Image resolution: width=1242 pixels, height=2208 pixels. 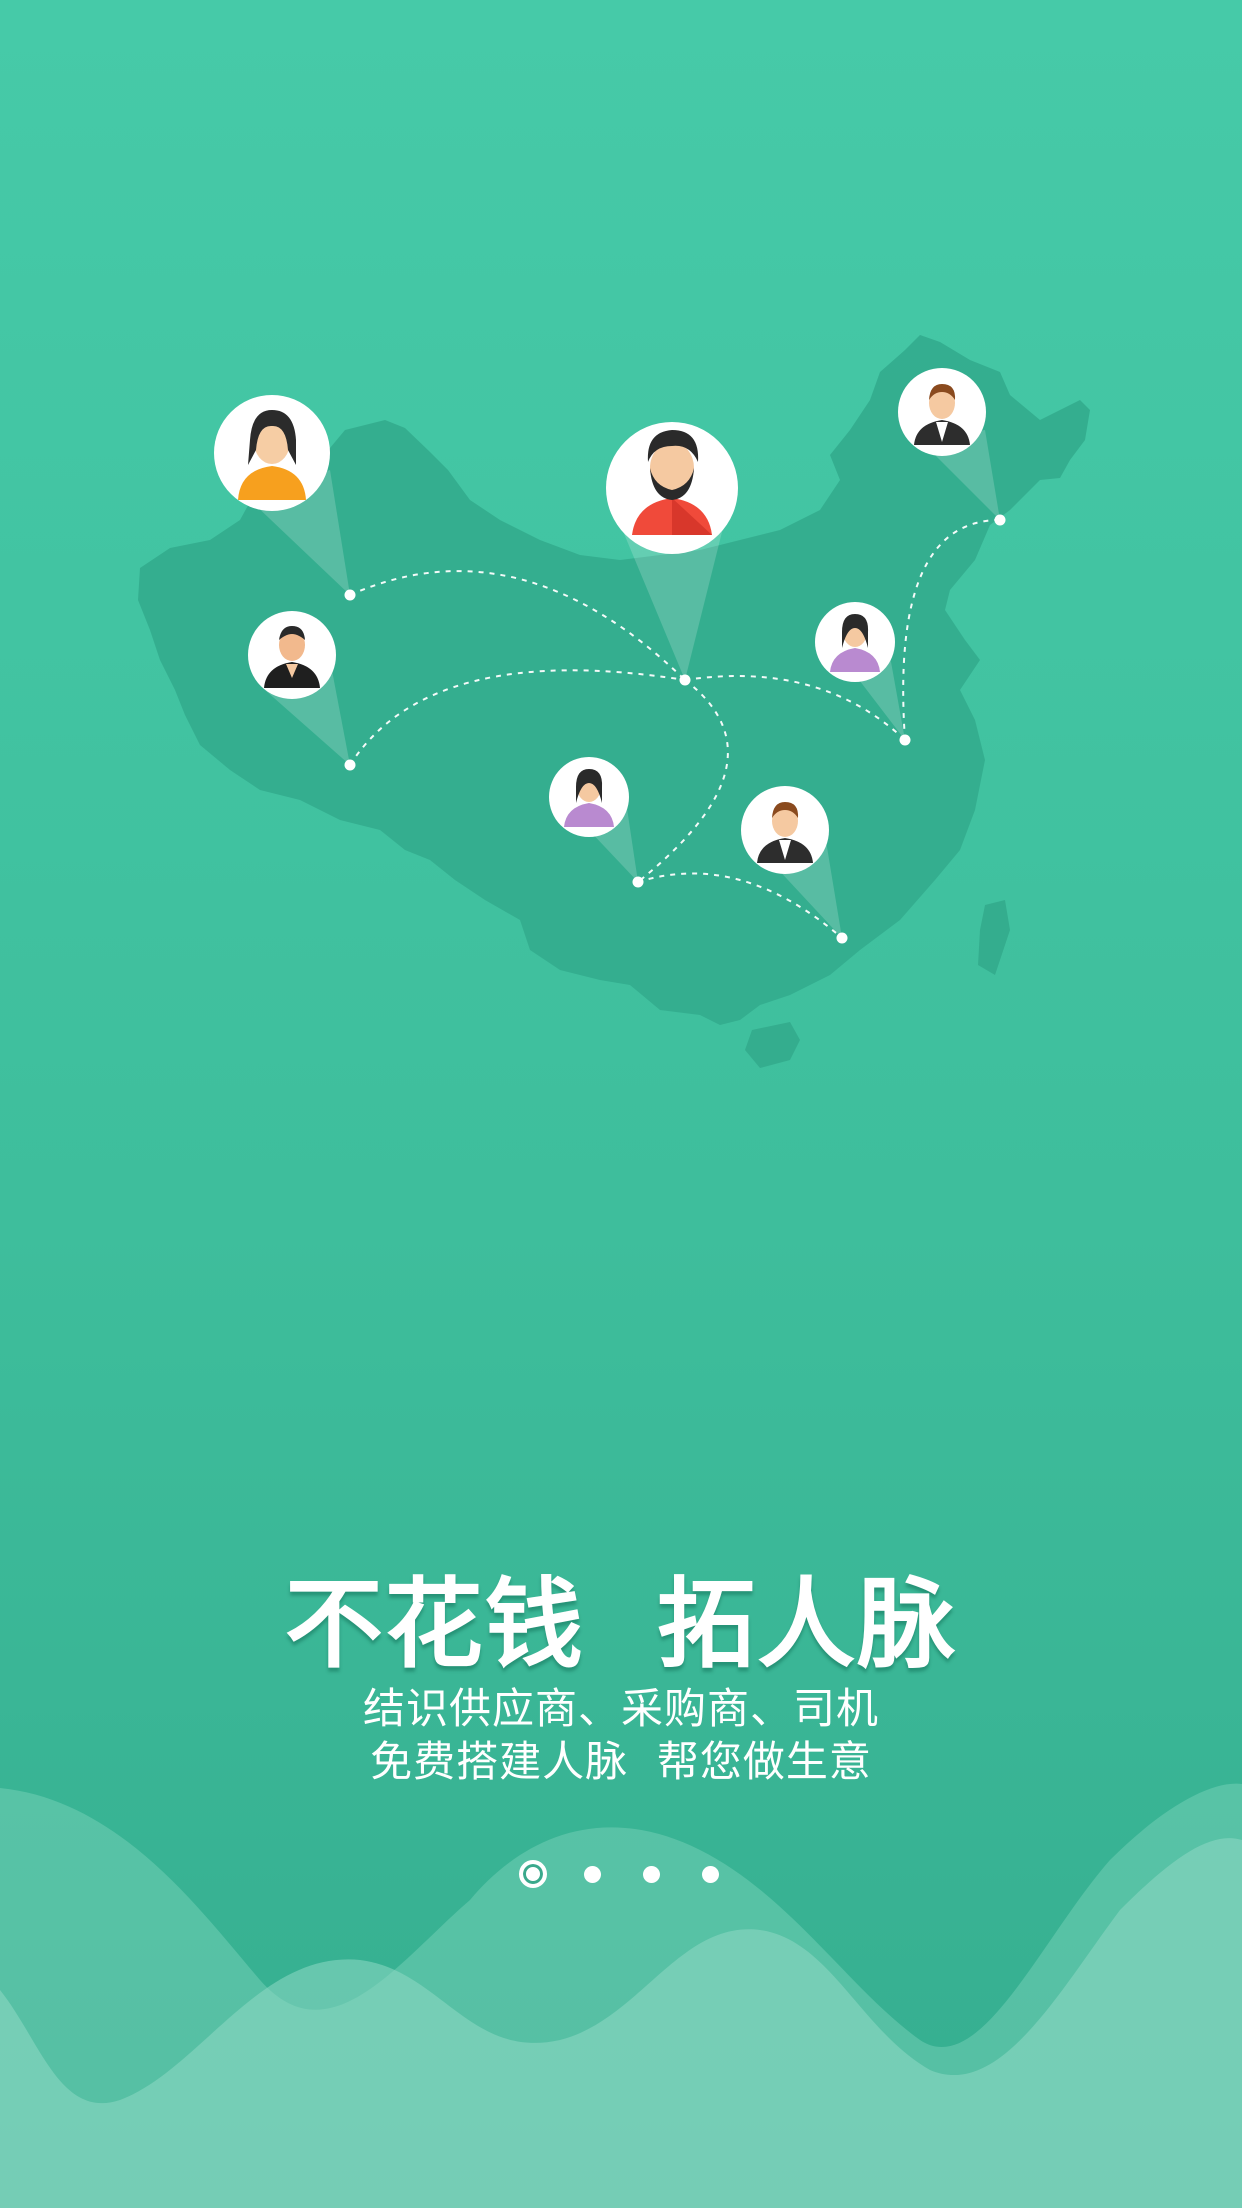 What do you see at coordinates (621, 1761) in the screenshot?
I see `subtitle-line-2: 免费搭建人脉 帮您做生意` at bounding box center [621, 1761].